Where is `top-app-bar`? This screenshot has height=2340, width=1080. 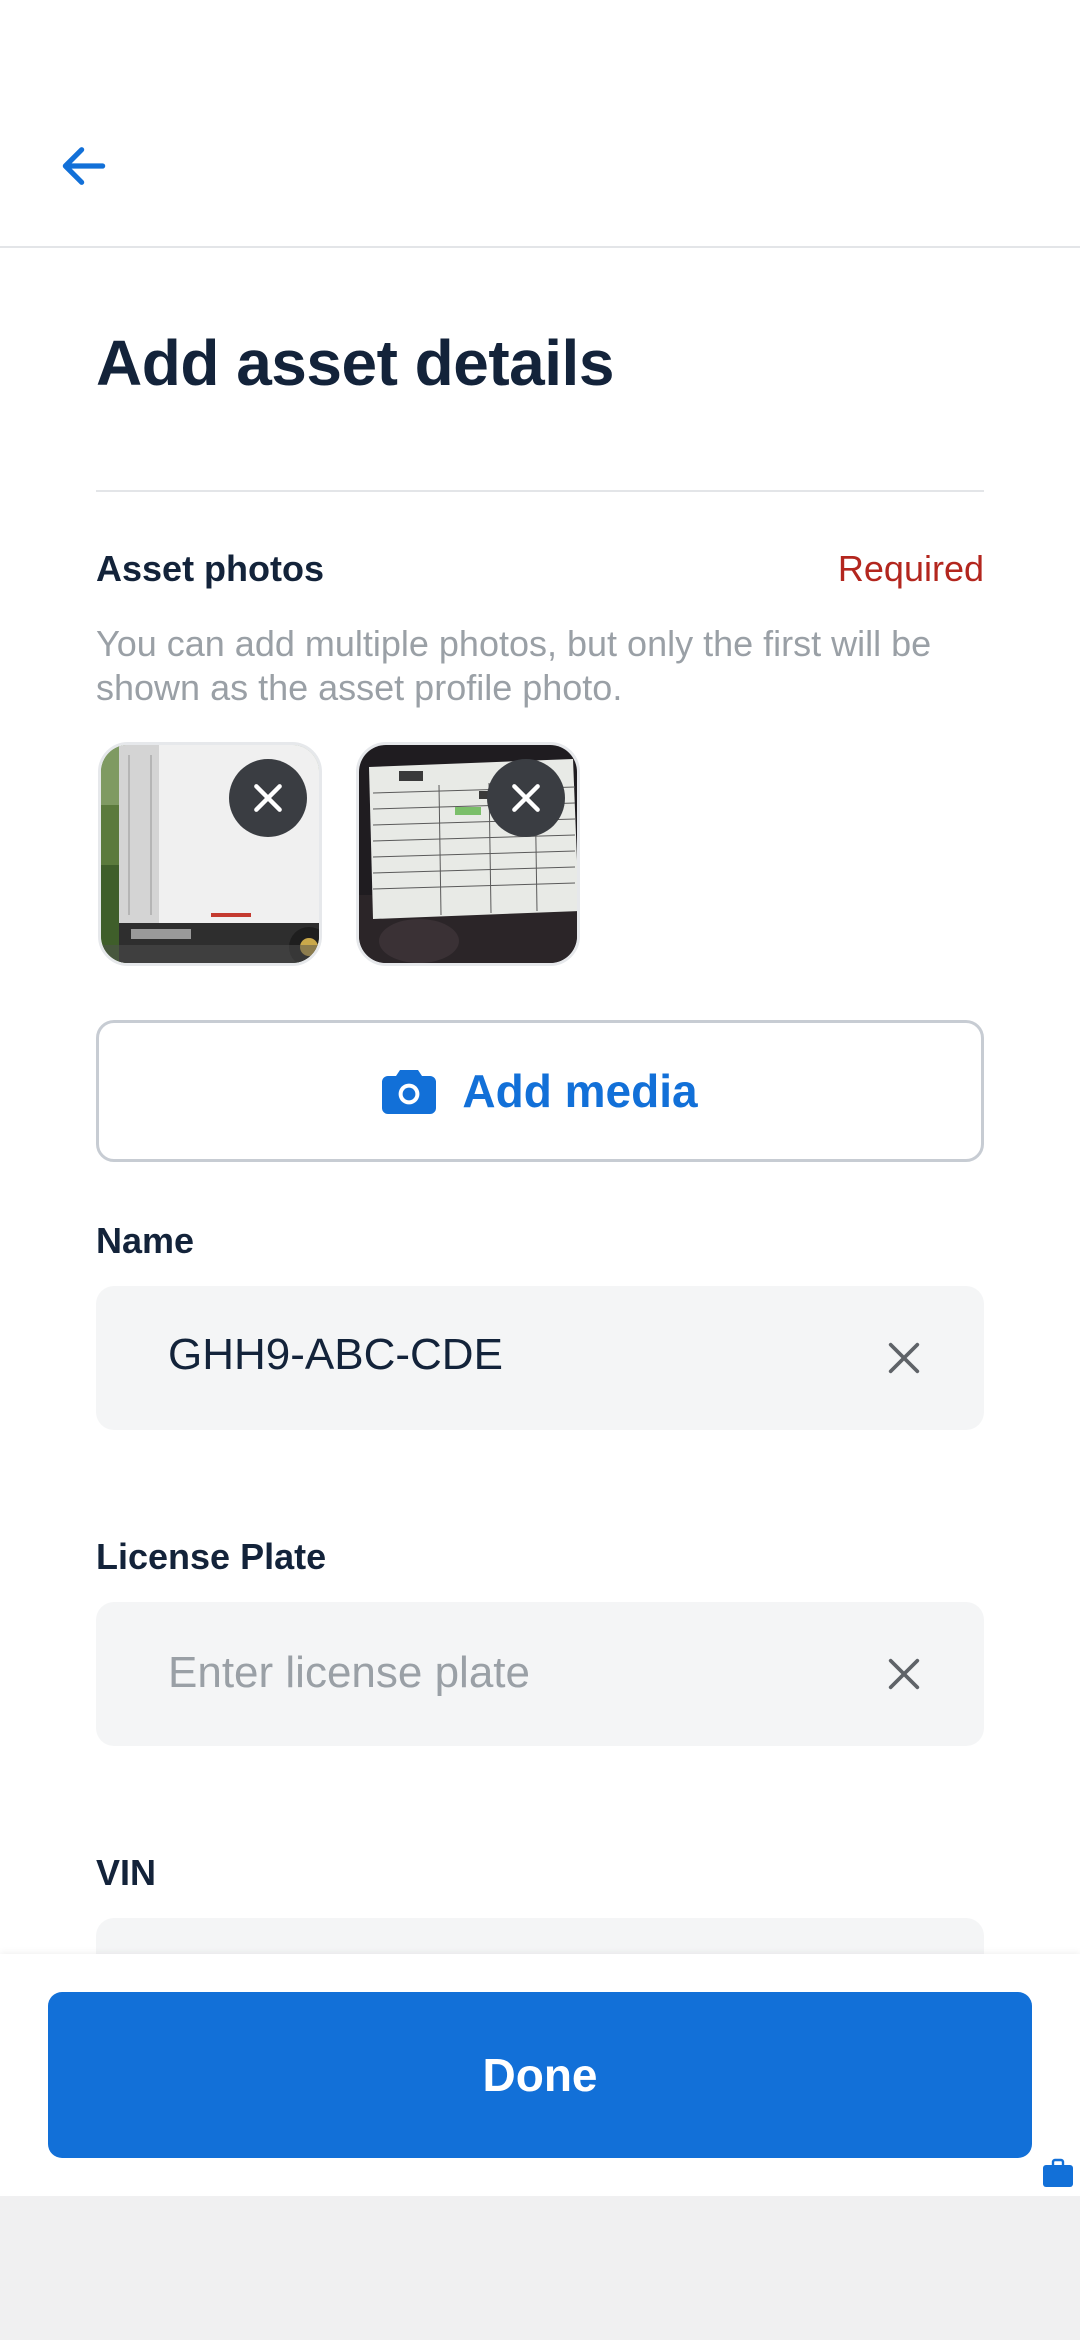 top-app-bar is located at coordinates (540, 124).